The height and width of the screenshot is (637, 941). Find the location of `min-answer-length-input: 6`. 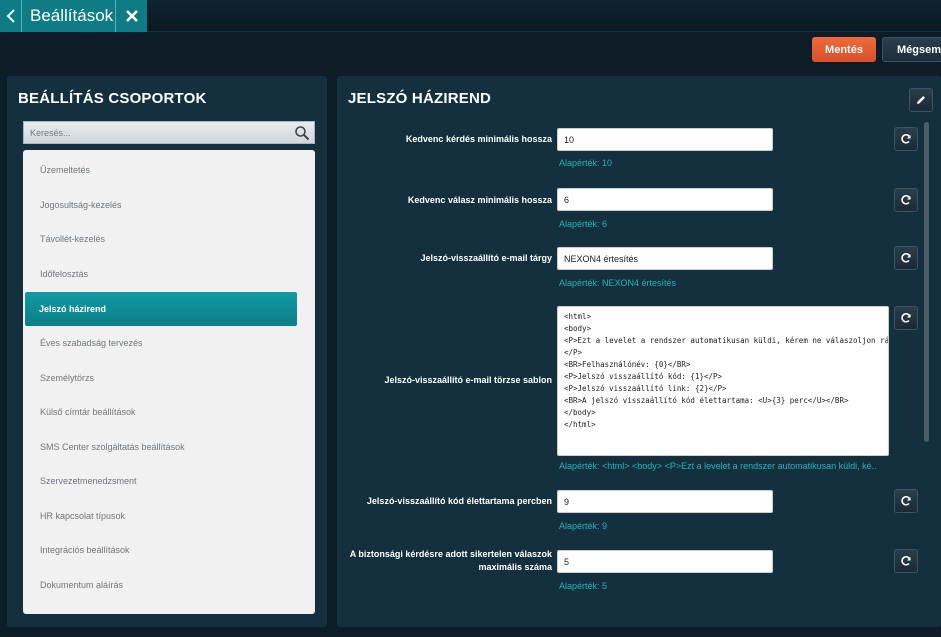

min-answer-length-input: 6 is located at coordinates (665, 199).